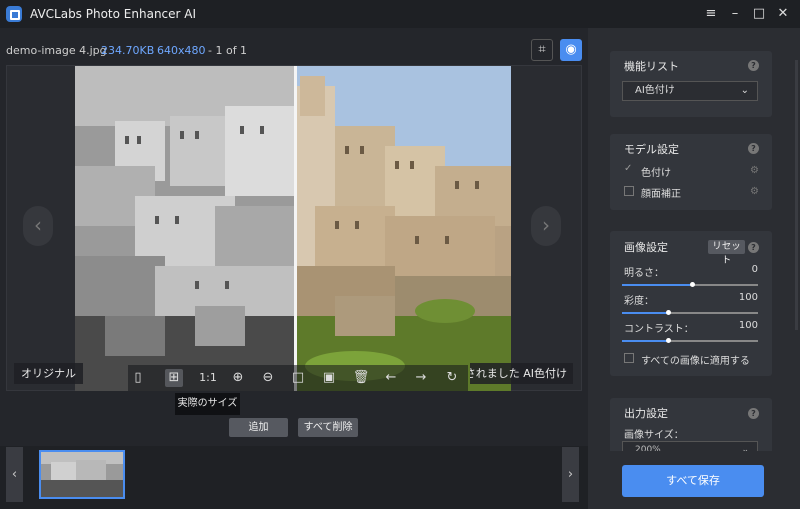 This screenshot has width=800, height=509. Describe the element at coordinates (744, 90) in the screenshot. I see `chevron-down-icon: ⌄` at that location.